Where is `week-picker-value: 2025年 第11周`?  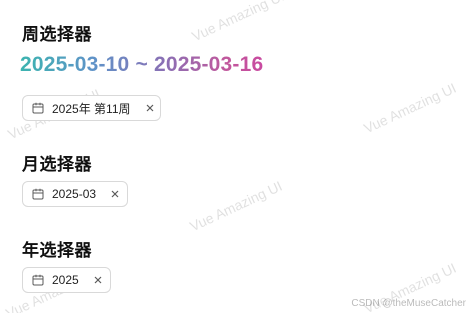 week-picker-value: 2025年 第11周 is located at coordinates (91, 108).